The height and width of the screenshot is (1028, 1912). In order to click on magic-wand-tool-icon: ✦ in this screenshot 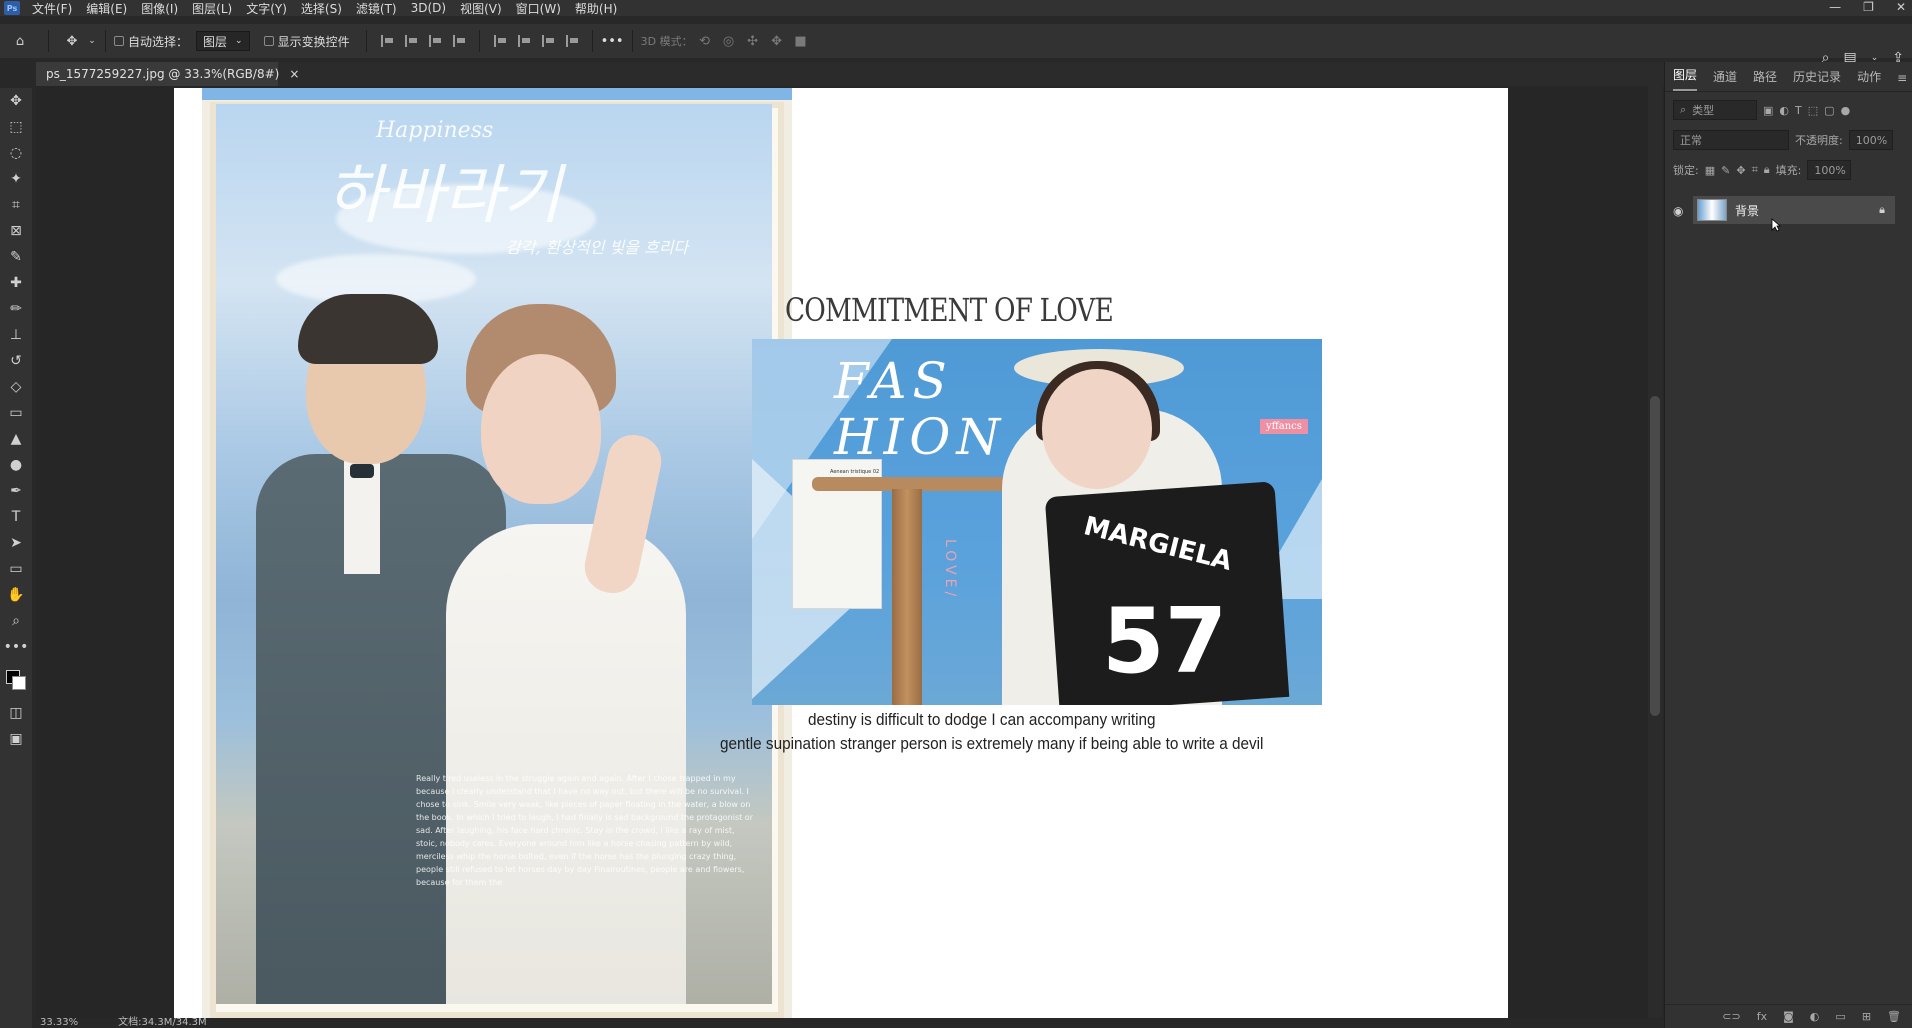, I will do `click(16, 179)`.